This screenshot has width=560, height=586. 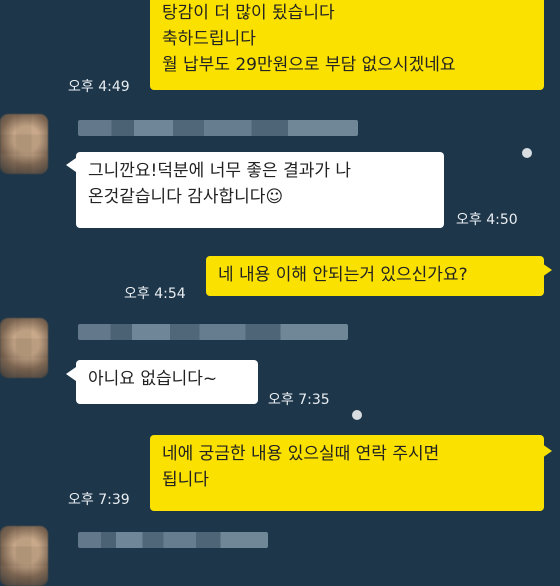 What do you see at coordinates (299, 400) in the screenshot?
I see `message-time: 오후 7:35` at bounding box center [299, 400].